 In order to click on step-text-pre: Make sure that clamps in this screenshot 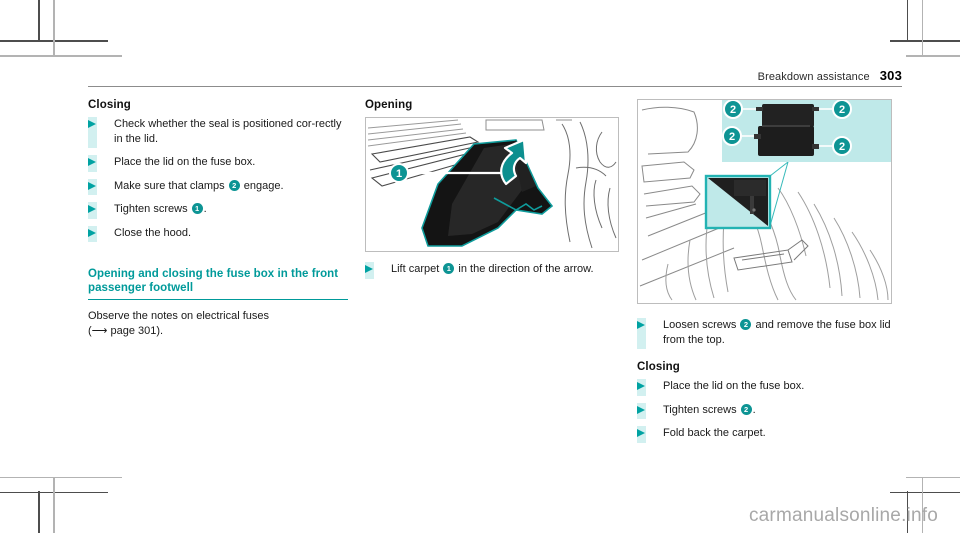, I will do `click(171, 185)`.